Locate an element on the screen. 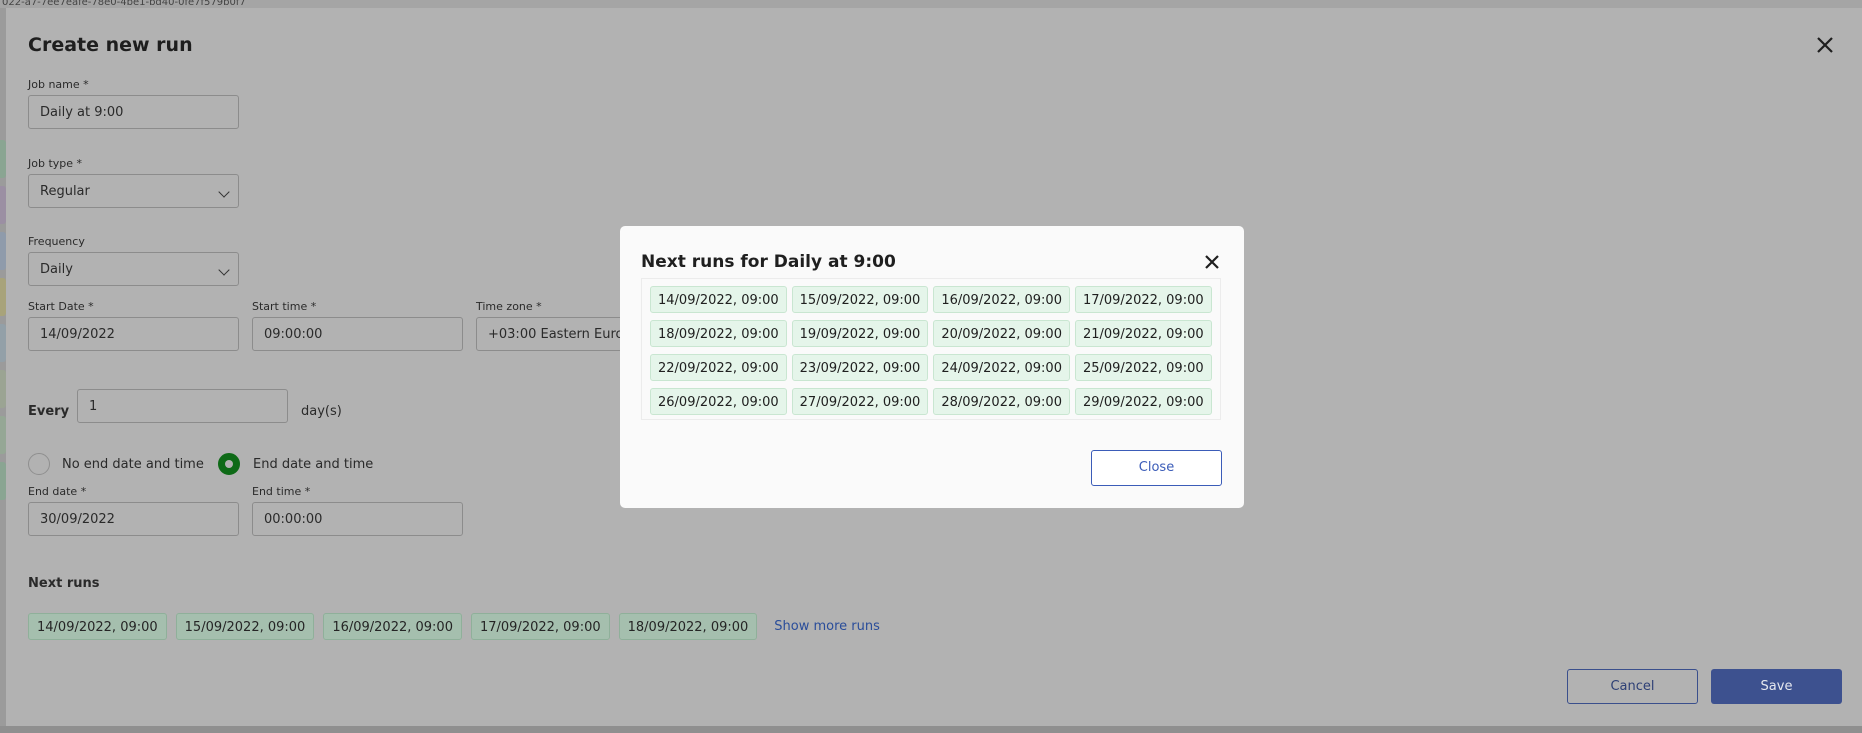  dialog-run-chip: 21/09/2022, 09:00 is located at coordinates (1143, 333).